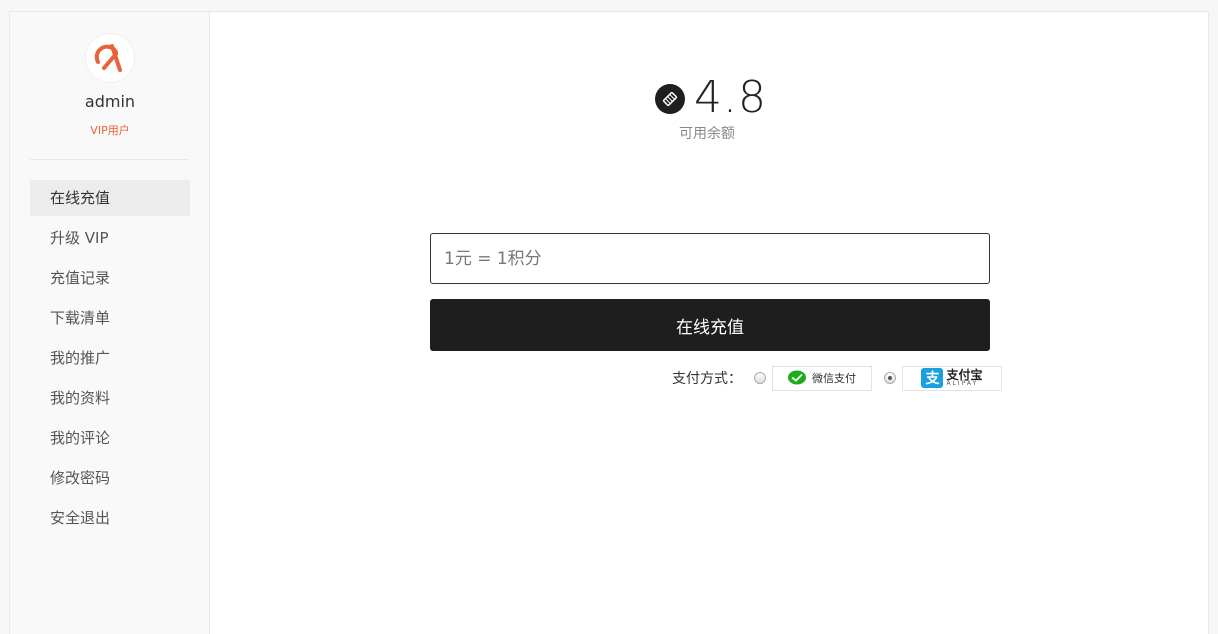 The width and height of the screenshot is (1218, 634). What do you see at coordinates (730, 97) in the screenshot?
I see `balance-amount: 4.8` at bounding box center [730, 97].